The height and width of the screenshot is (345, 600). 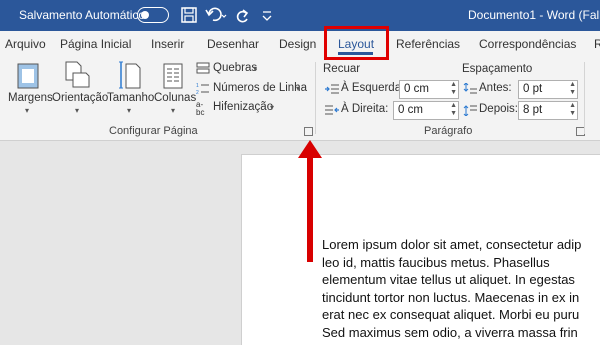 What do you see at coordinates (203, 68) in the screenshot?
I see `breaks-icon` at bounding box center [203, 68].